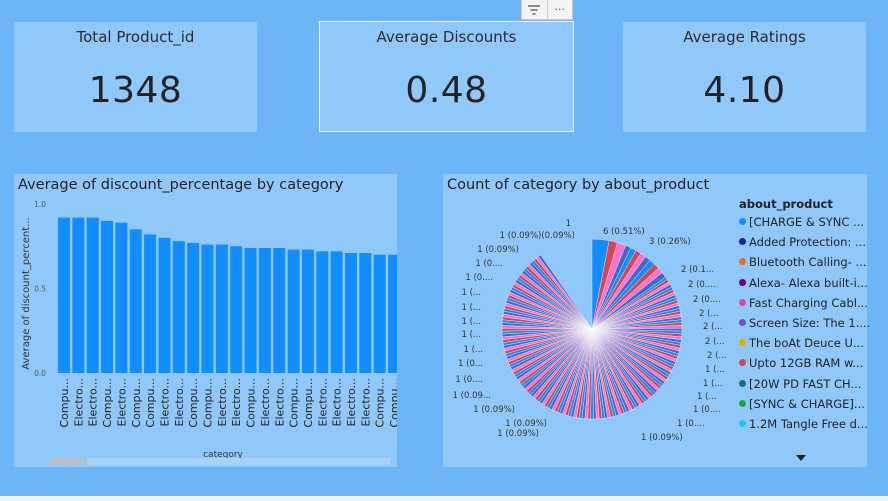 Image resolution: width=888 pixels, height=501 pixels. Describe the element at coordinates (444, 498) in the screenshot. I see `page-tabs-strip` at that location.